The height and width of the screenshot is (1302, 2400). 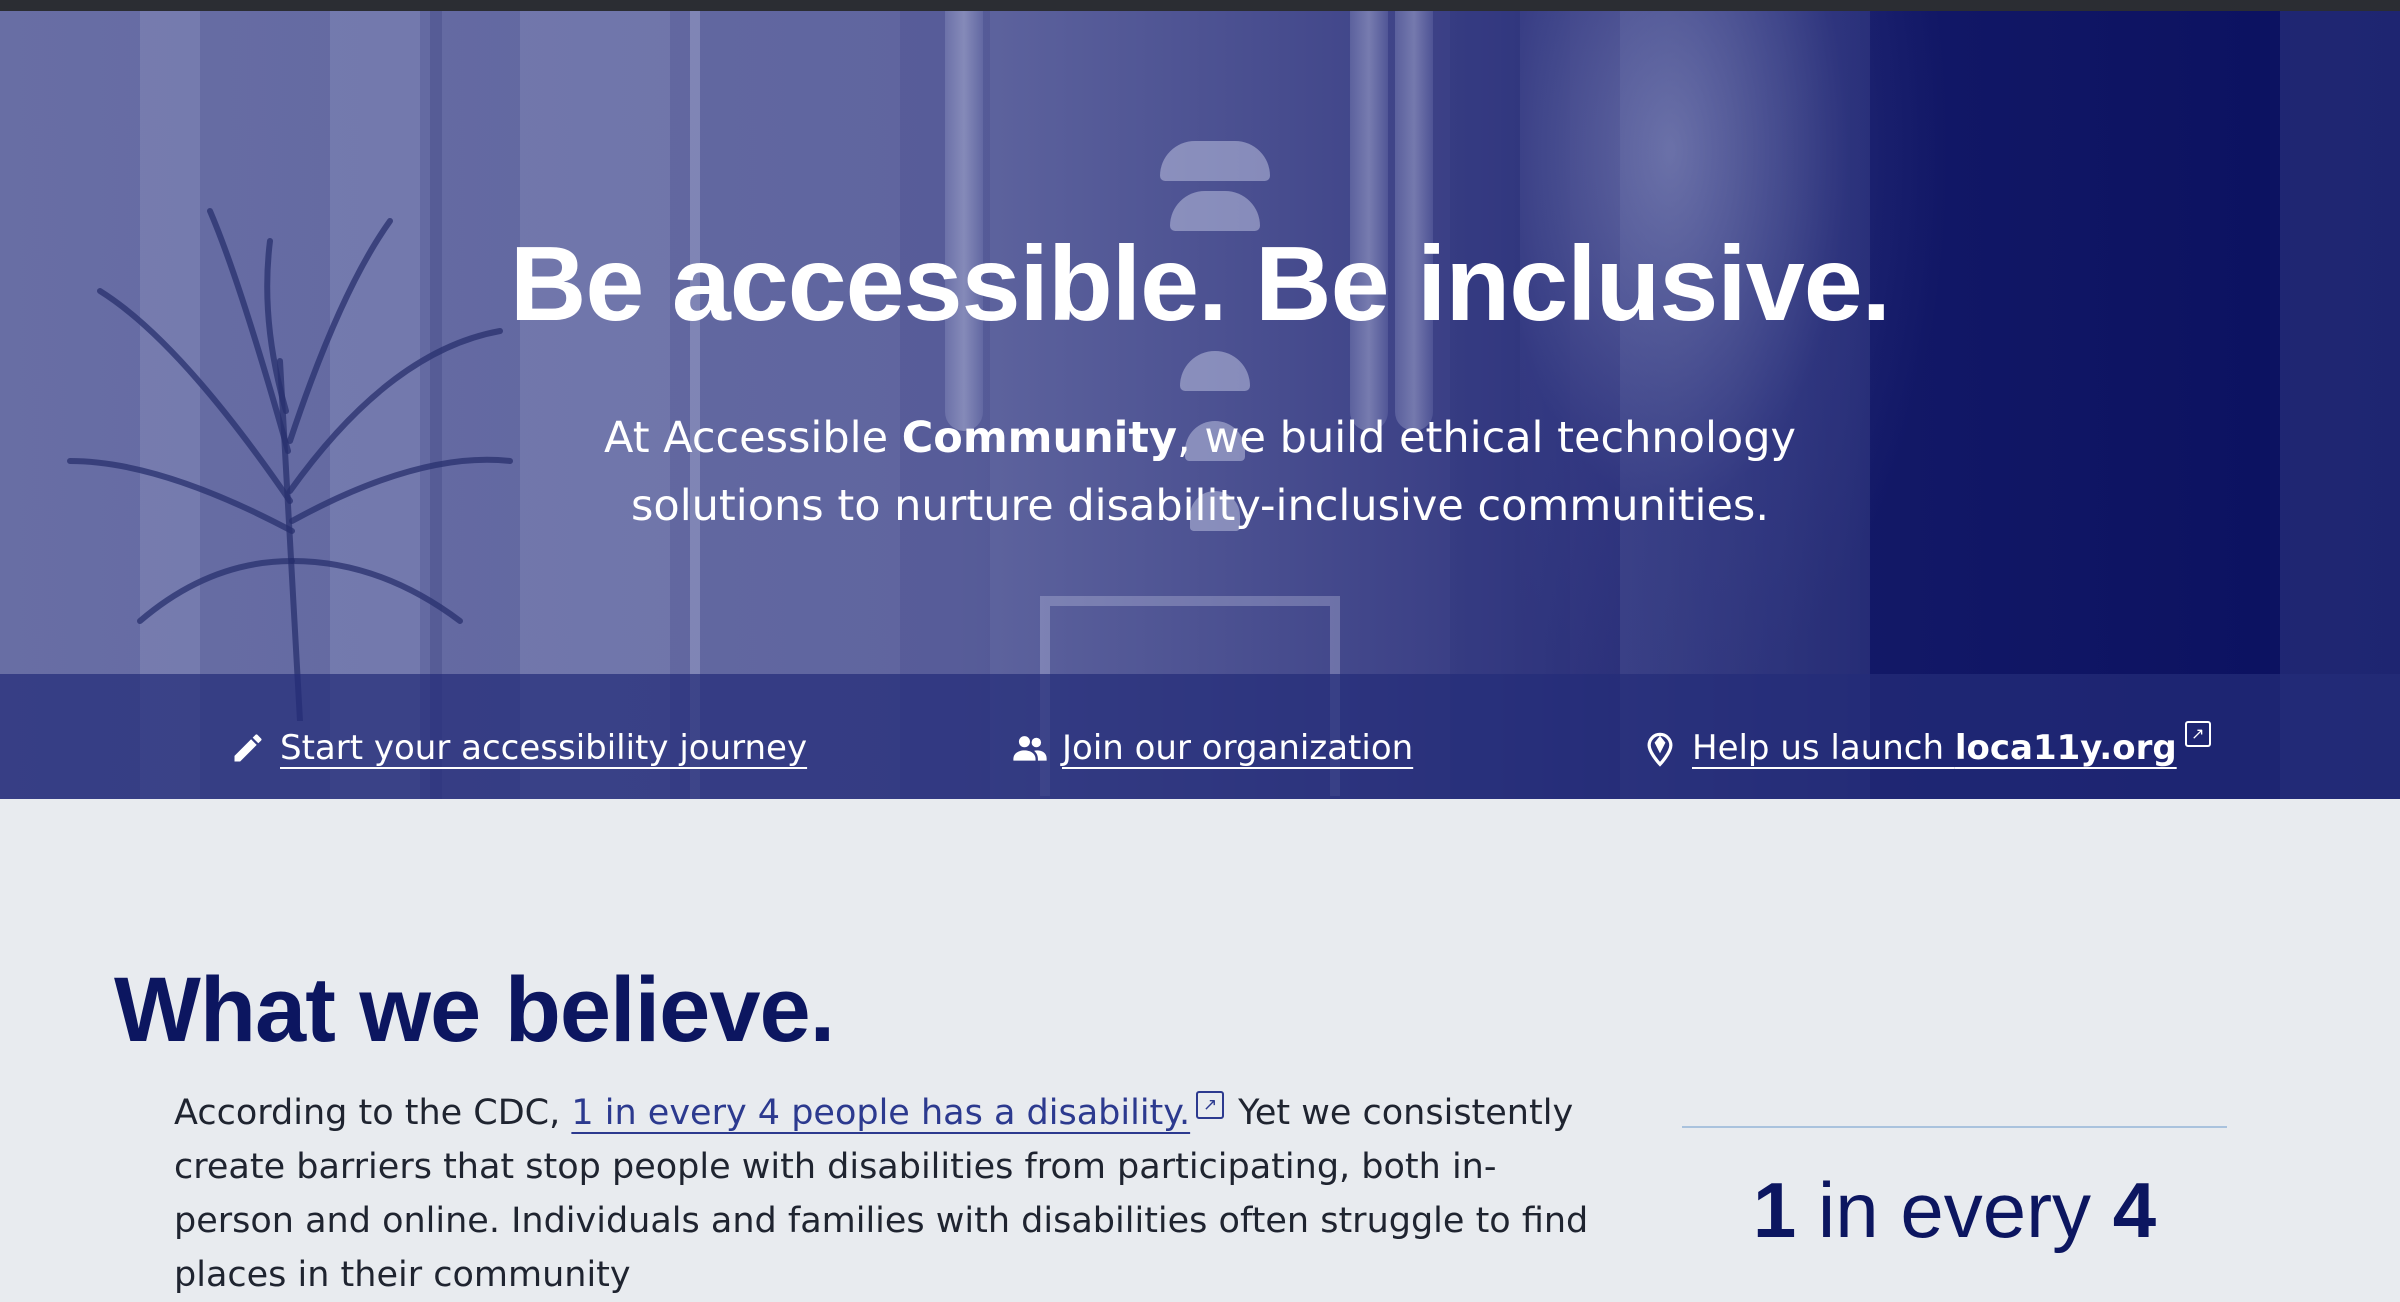 I want to click on start-journey-link: Start your accessibility journey, so click(x=517, y=748).